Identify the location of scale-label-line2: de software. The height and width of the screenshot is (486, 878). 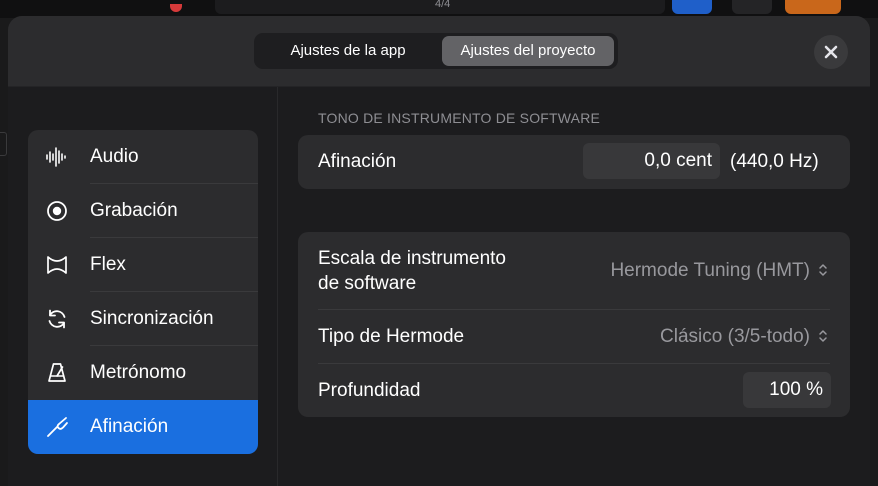
(367, 283).